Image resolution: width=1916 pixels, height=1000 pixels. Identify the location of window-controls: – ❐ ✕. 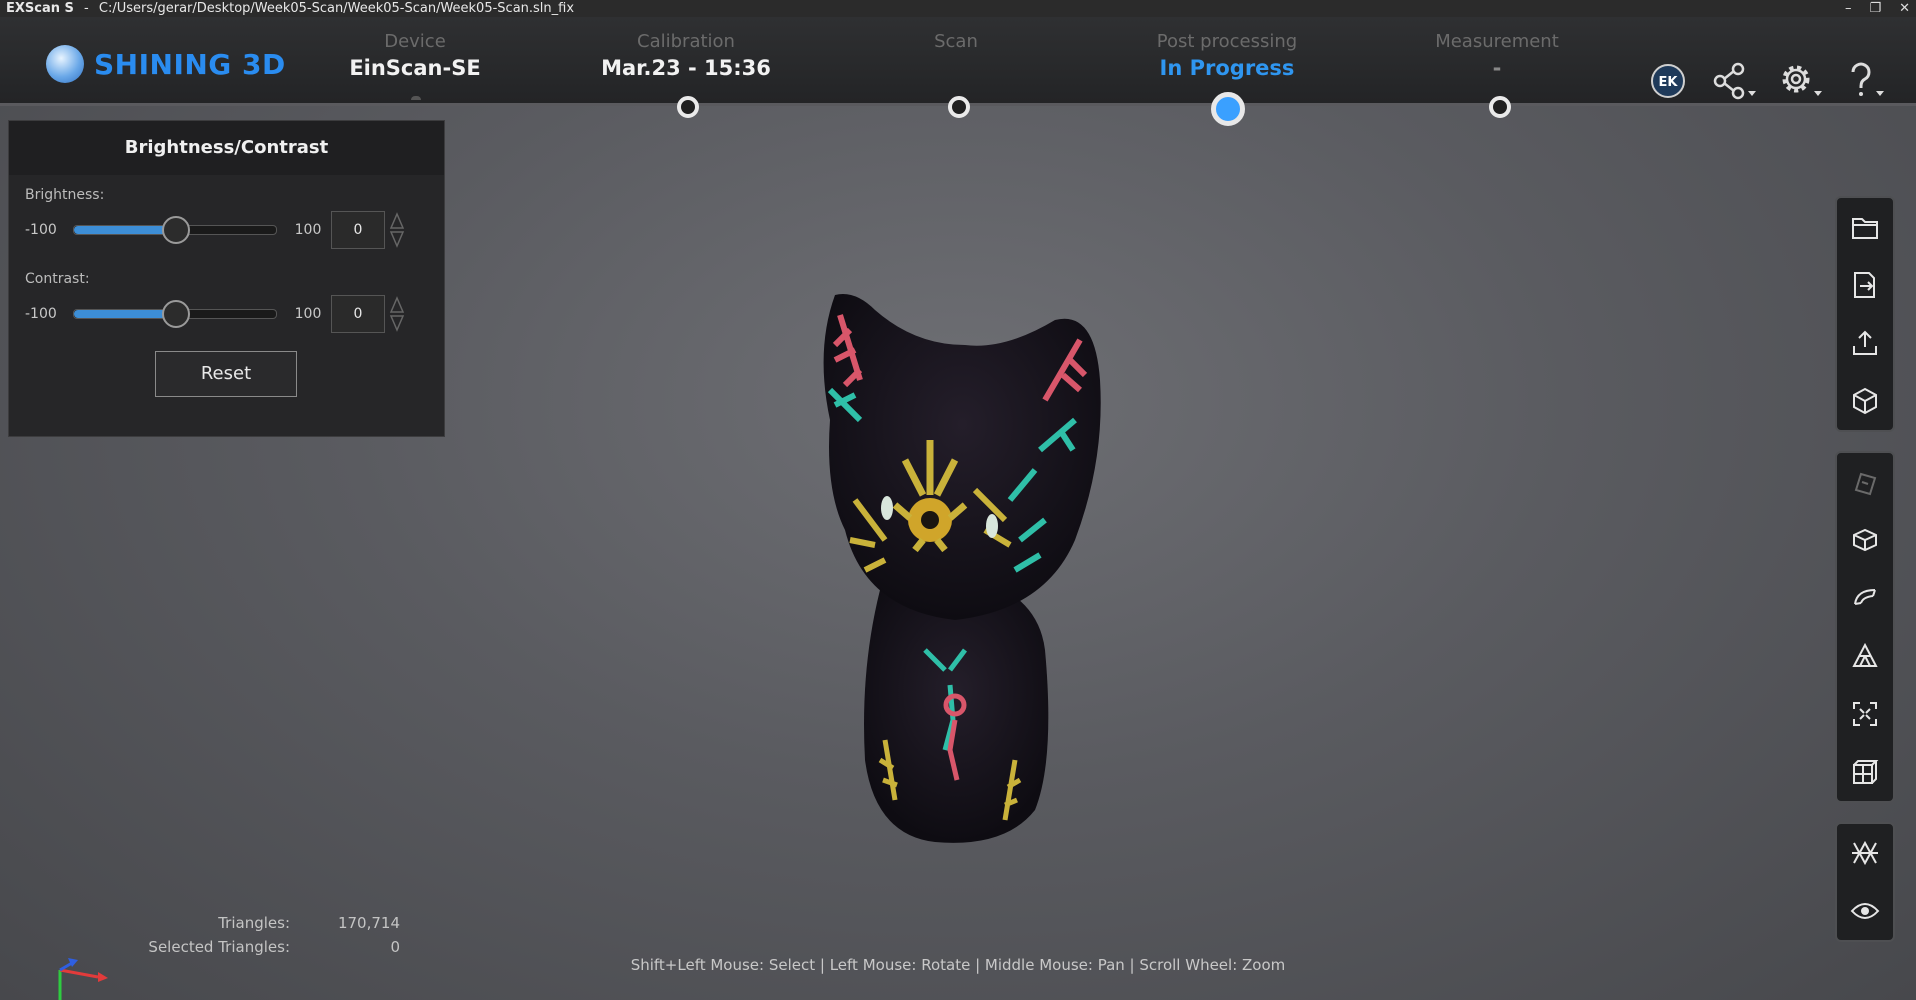
(1877, 8).